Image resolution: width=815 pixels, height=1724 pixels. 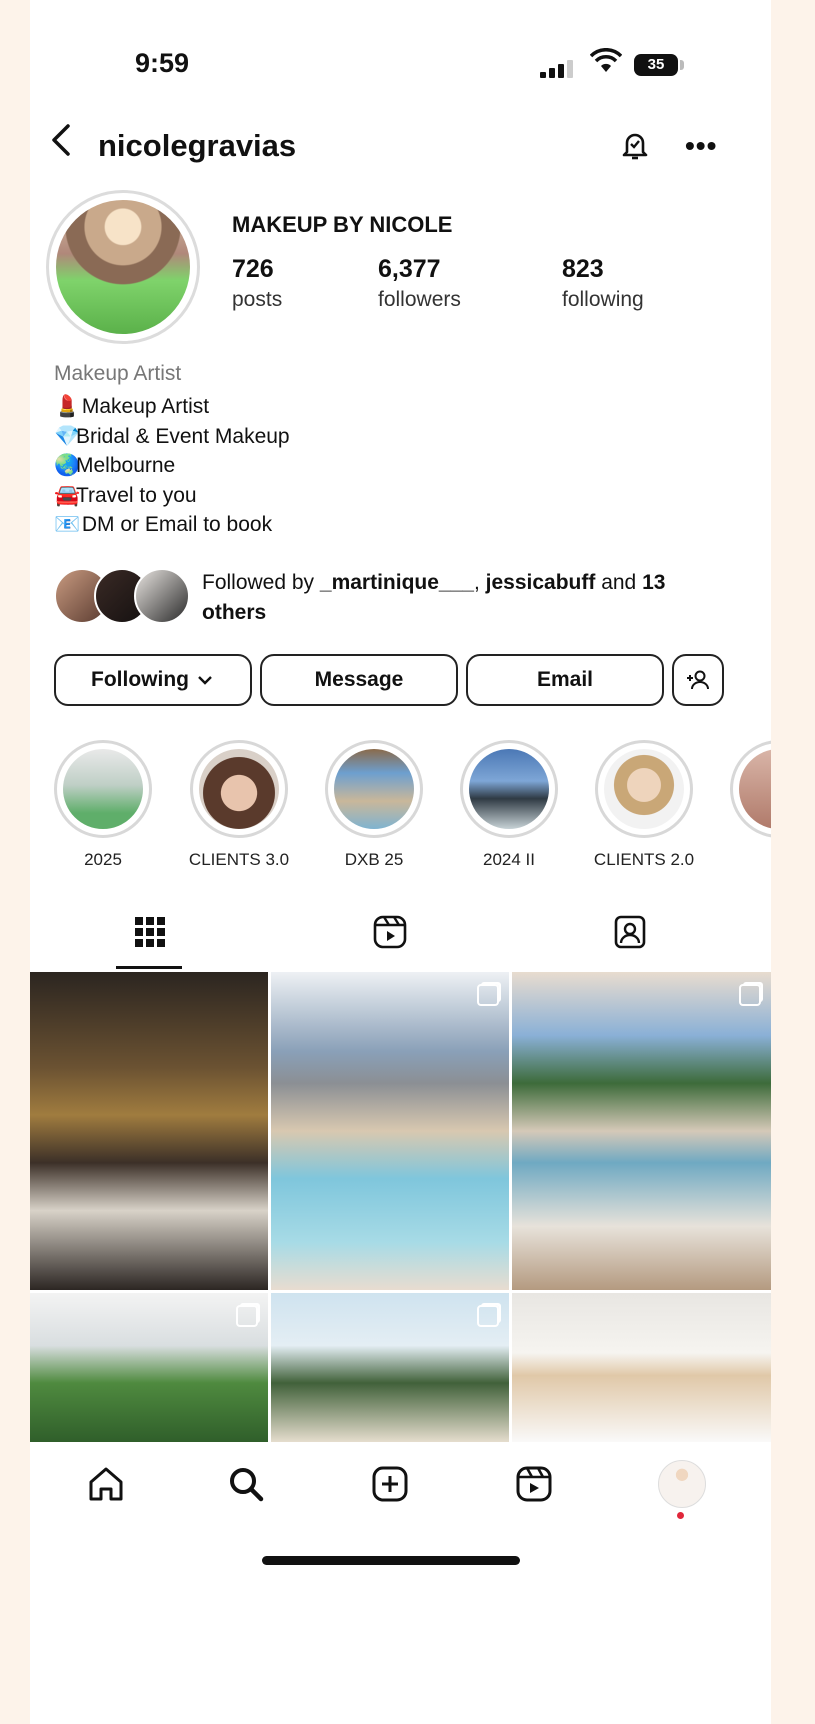 What do you see at coordinates (162, 596) in the screenshot?
I see `avatar` at bounding box center [162, 596].